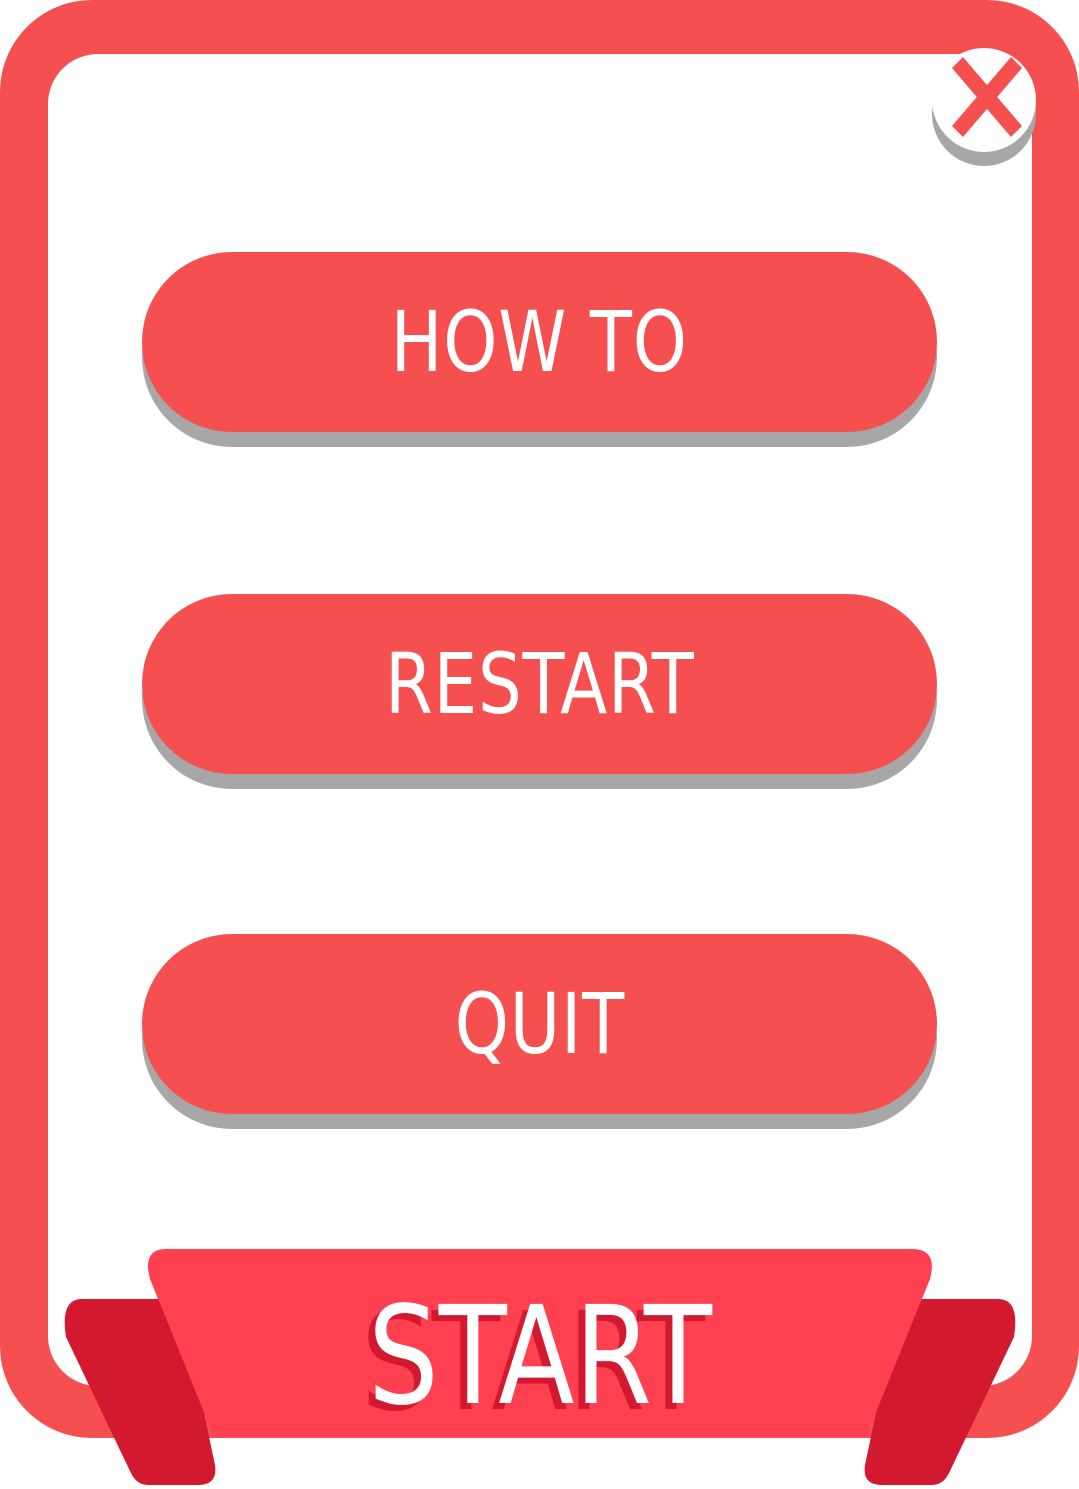  I want to click on button-face: QUIT, so click(539, 1024).